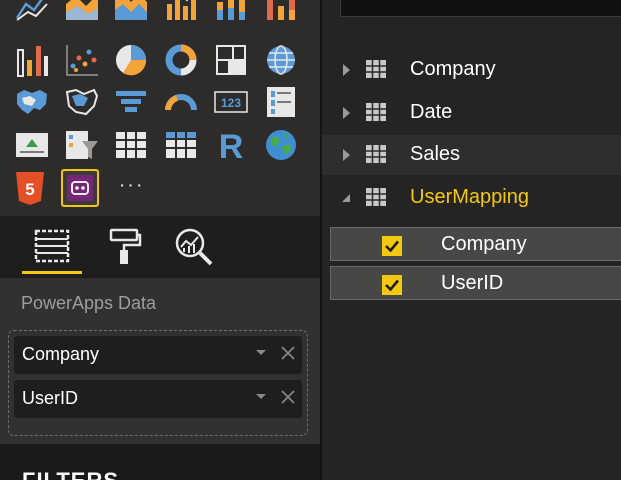  I want to click on field-well-company: Company, so click(158, 355).